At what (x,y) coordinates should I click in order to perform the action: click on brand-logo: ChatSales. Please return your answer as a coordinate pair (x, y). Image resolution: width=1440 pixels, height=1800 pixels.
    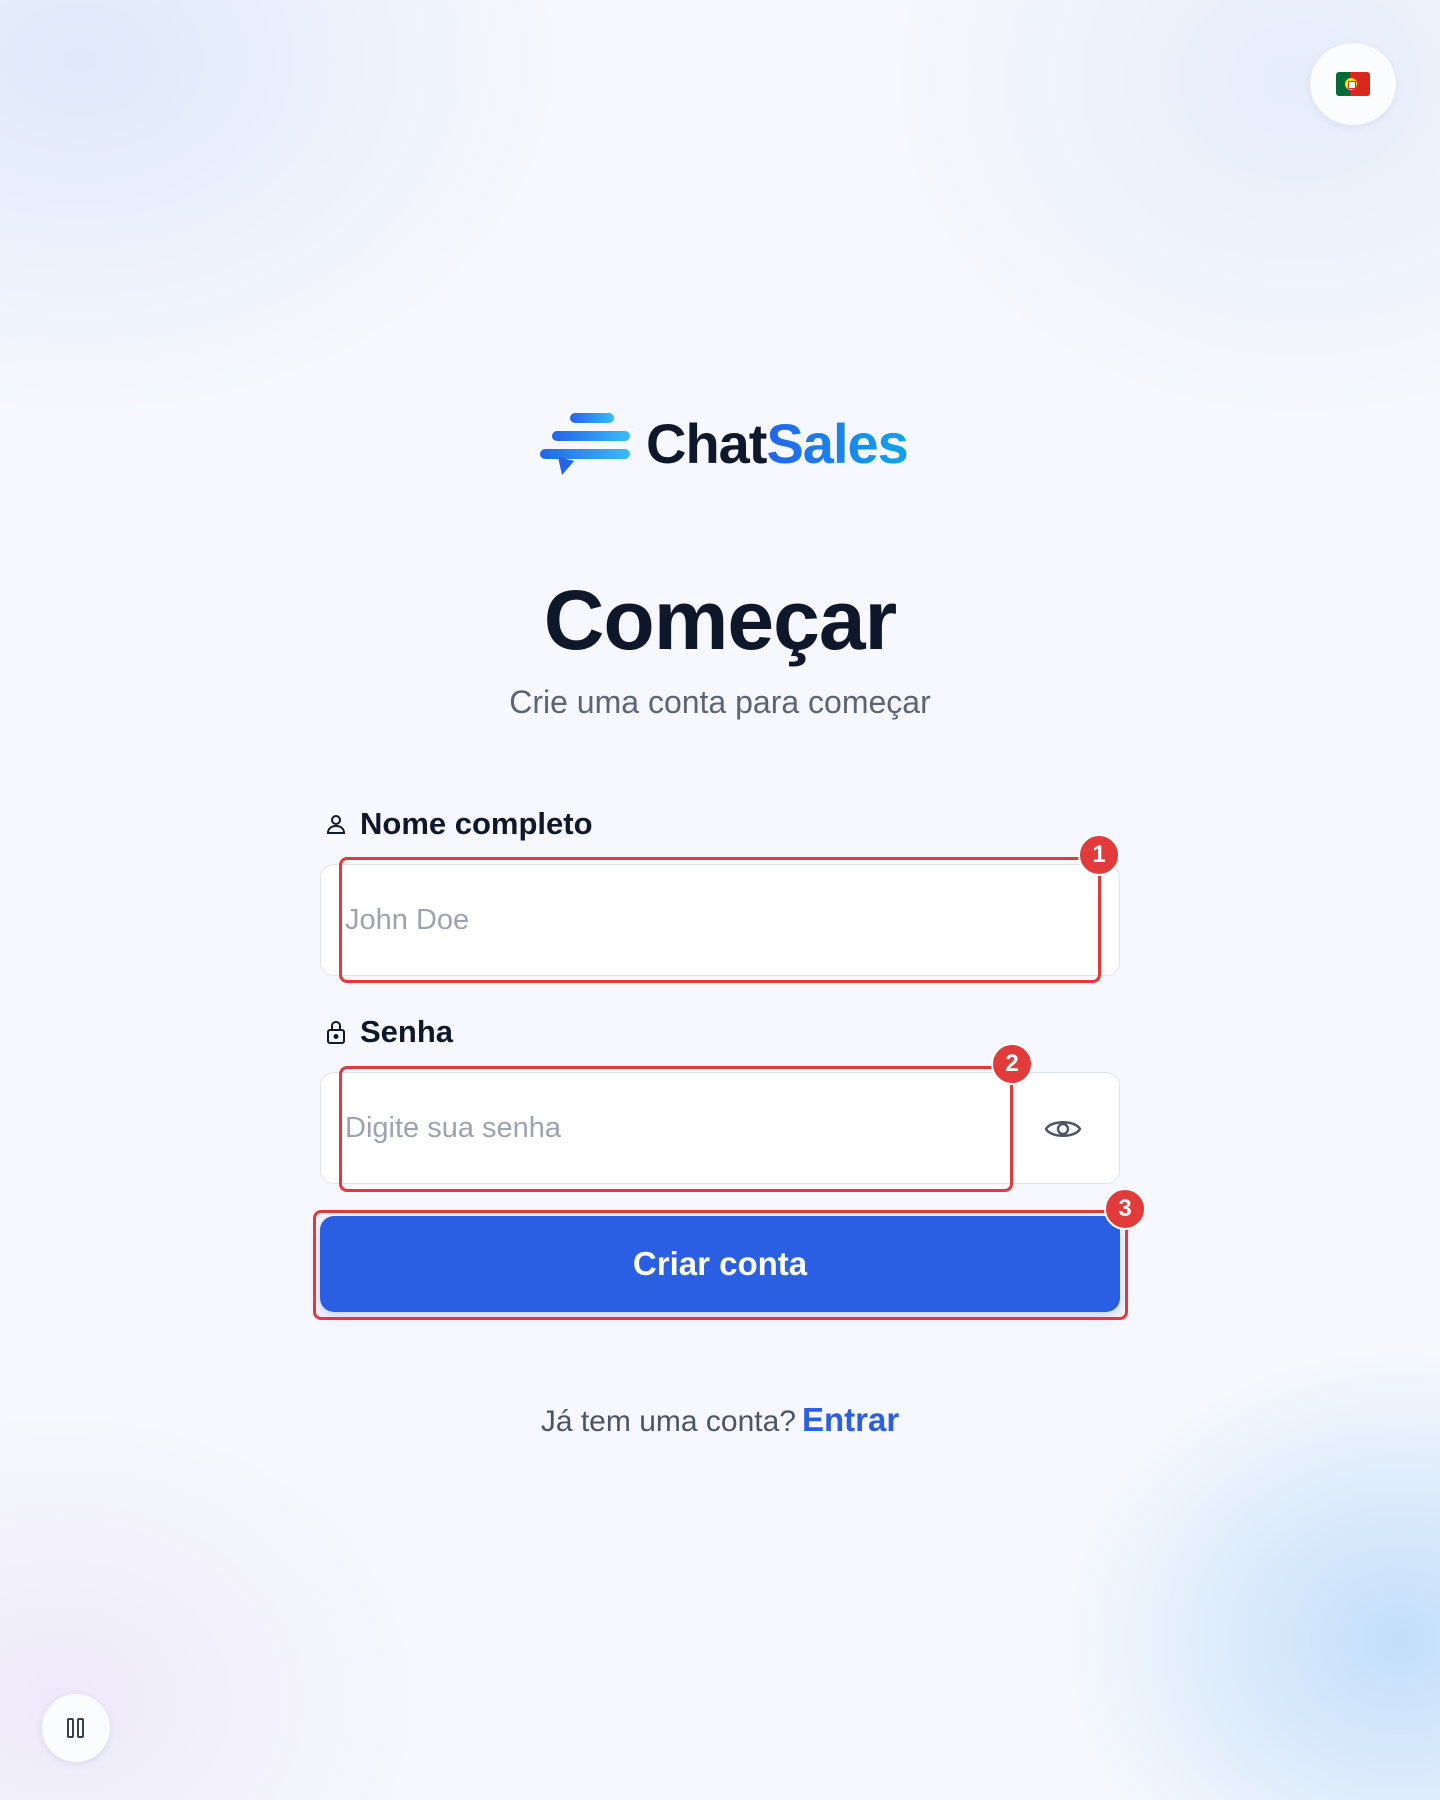
    Looking at the image, I should click on (724, 444).